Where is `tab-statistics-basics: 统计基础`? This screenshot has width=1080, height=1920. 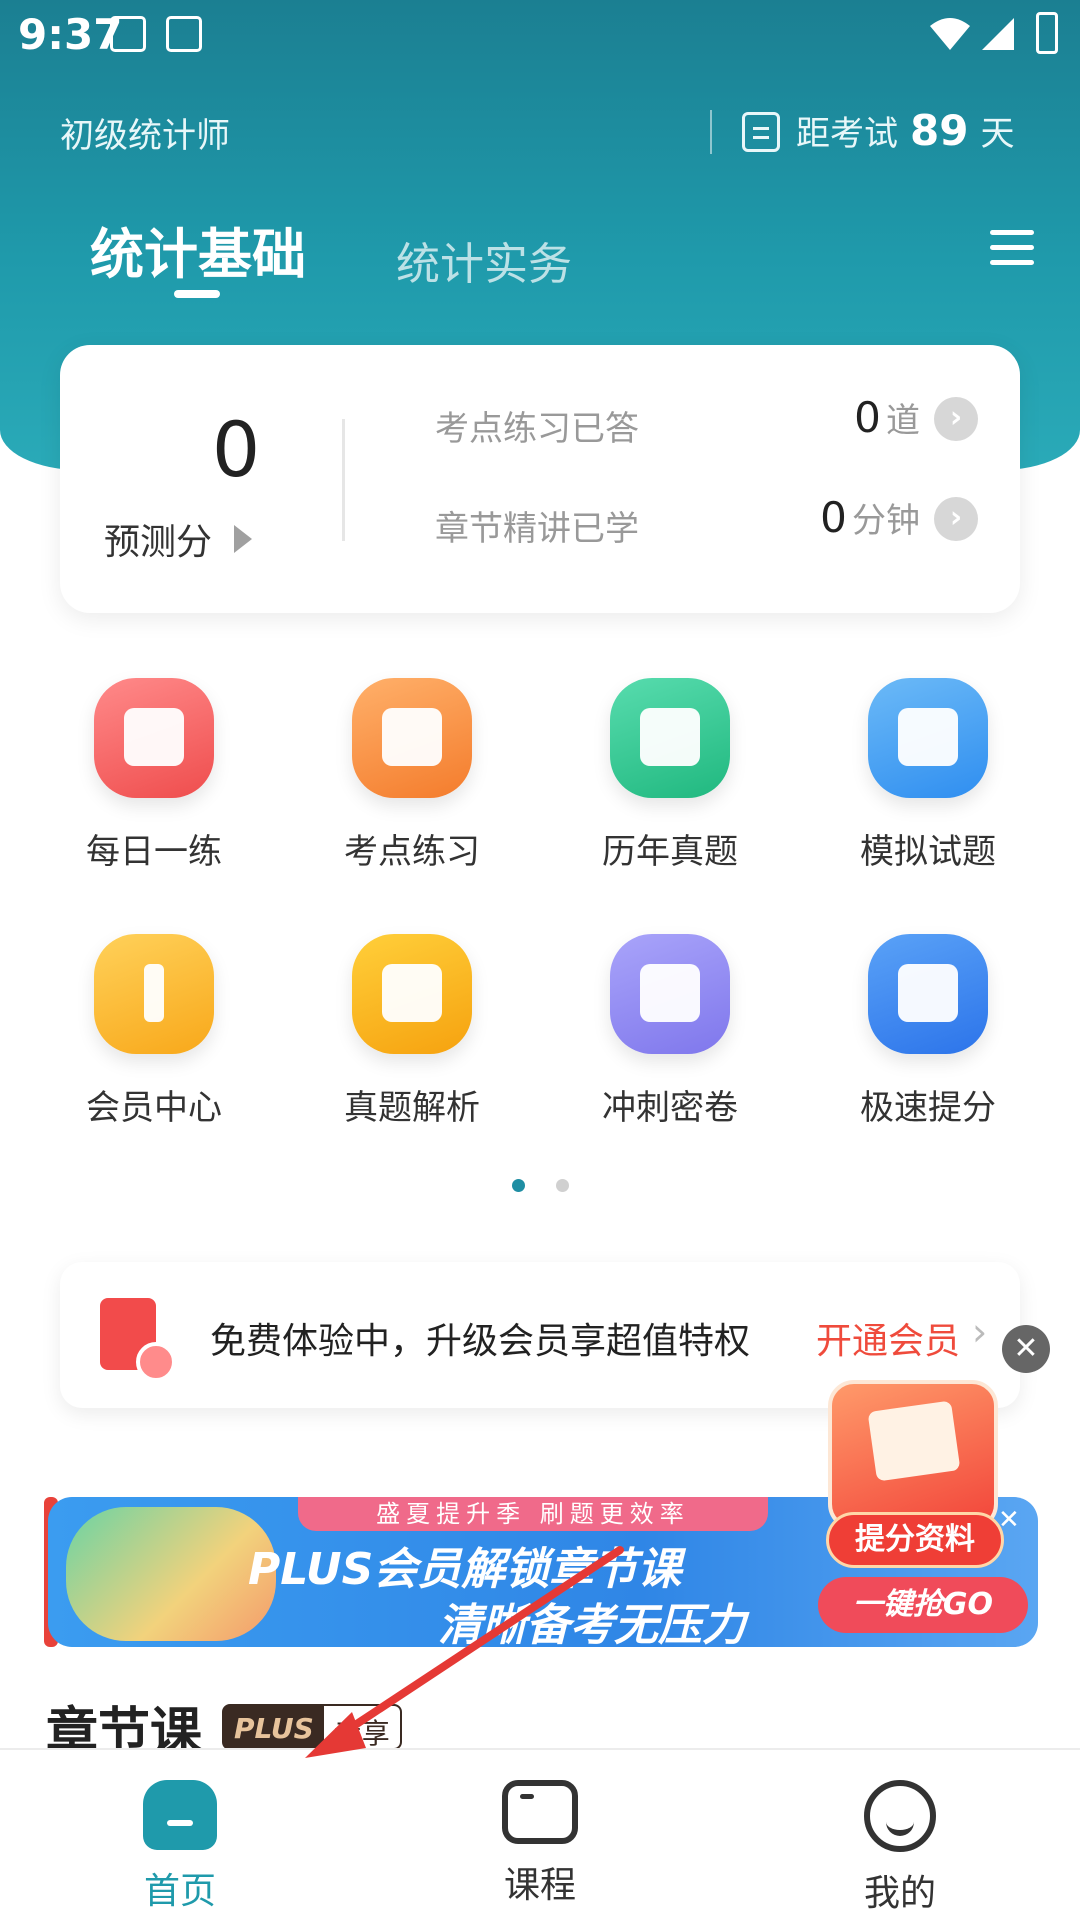
tab-statistics-basics: 统计基础 is located at coordinates (198, 249).